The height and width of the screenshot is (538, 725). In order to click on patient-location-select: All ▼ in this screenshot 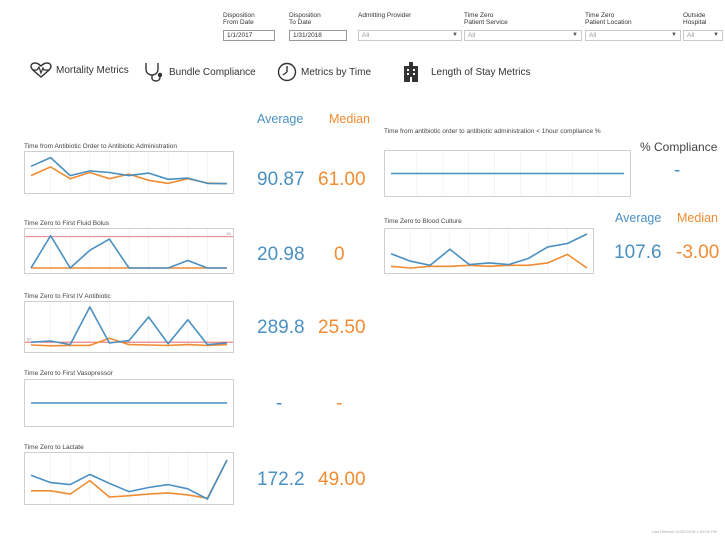, I will do `click(633, 35)`.